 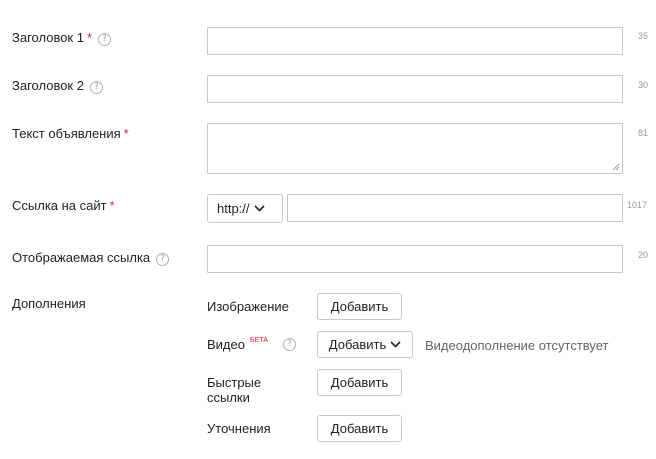 I want to click on beta-badge: БЕТА, so click(x=258, y=340).